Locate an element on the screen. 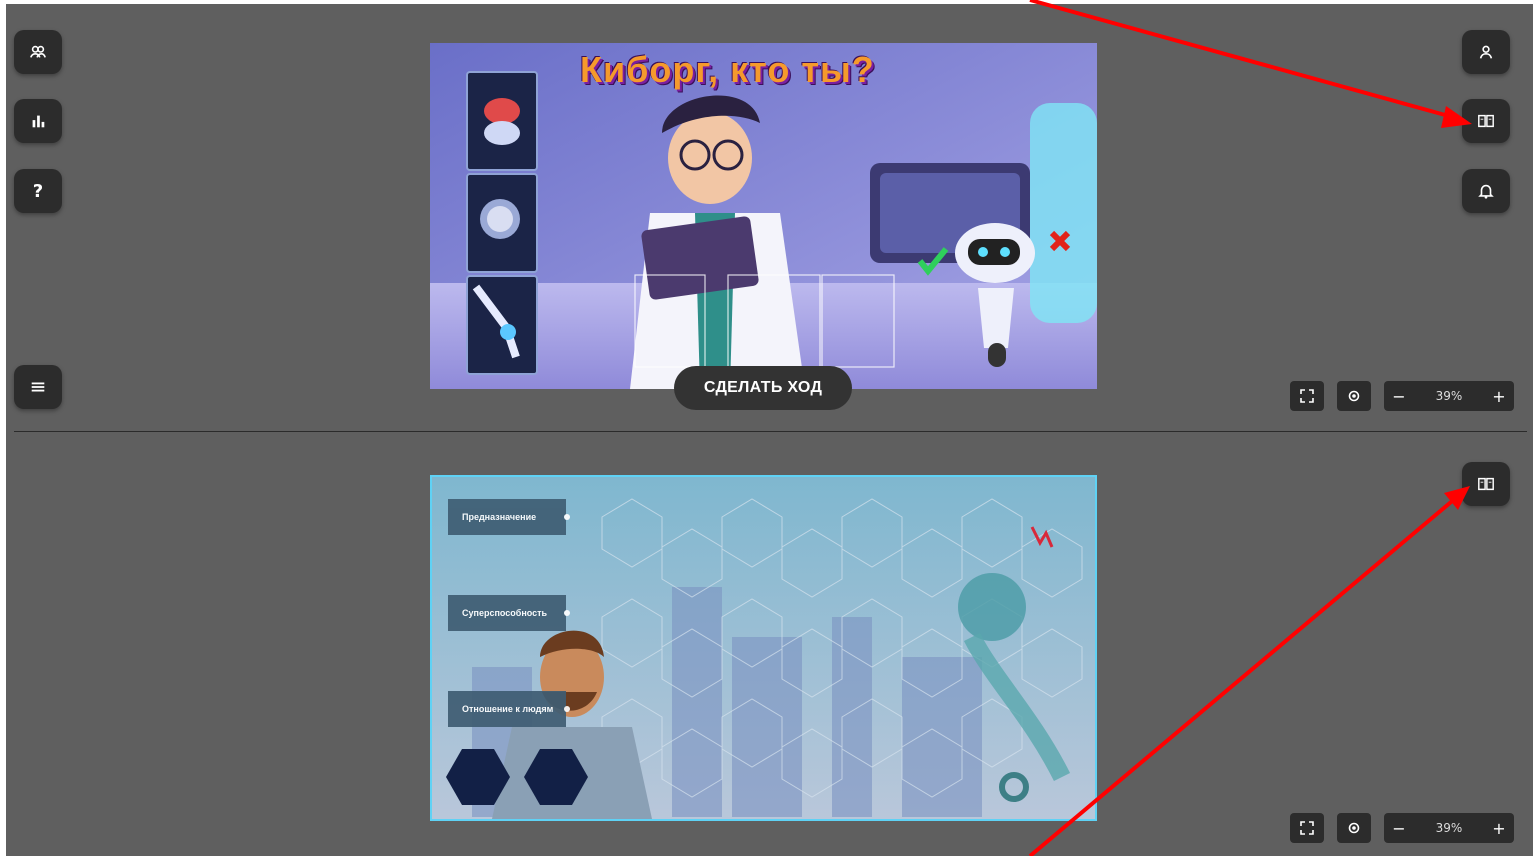 The height and width of the screenshot is (856, 1539). zoom-control-top: − 39% + is located at coordinates (1449, 396).